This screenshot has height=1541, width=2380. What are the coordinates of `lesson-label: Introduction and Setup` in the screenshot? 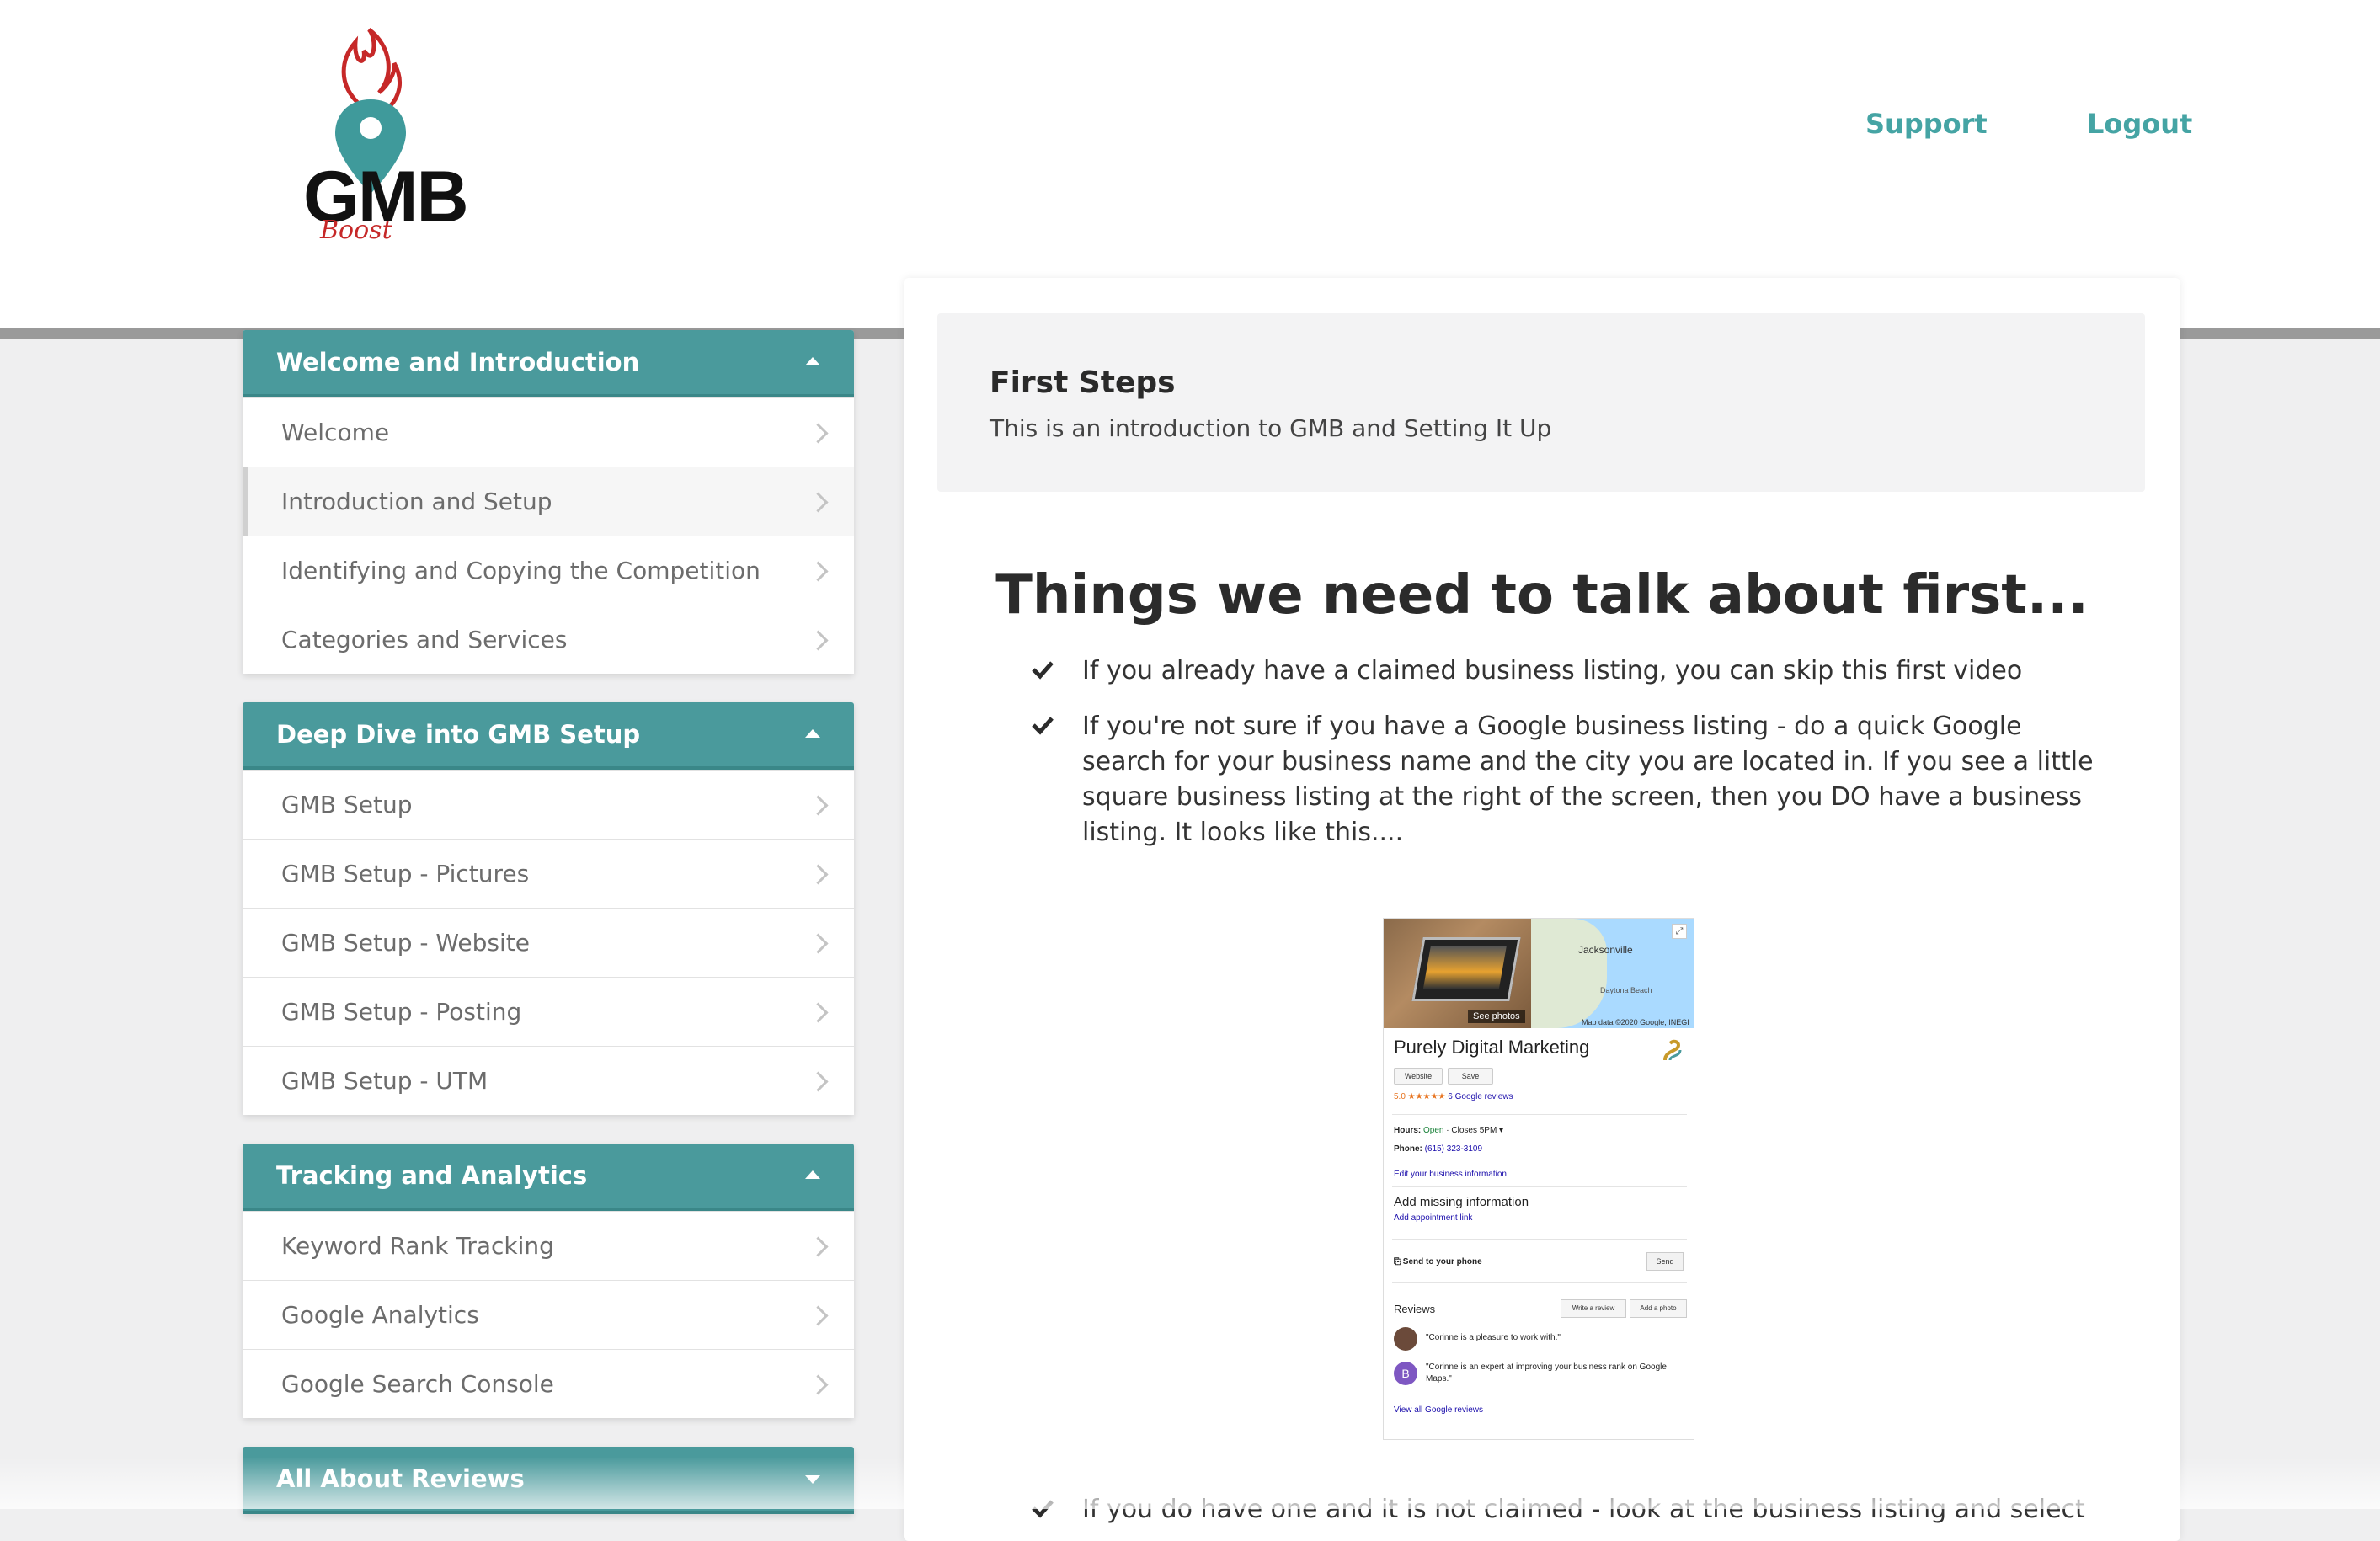 It's located at (416, 502).